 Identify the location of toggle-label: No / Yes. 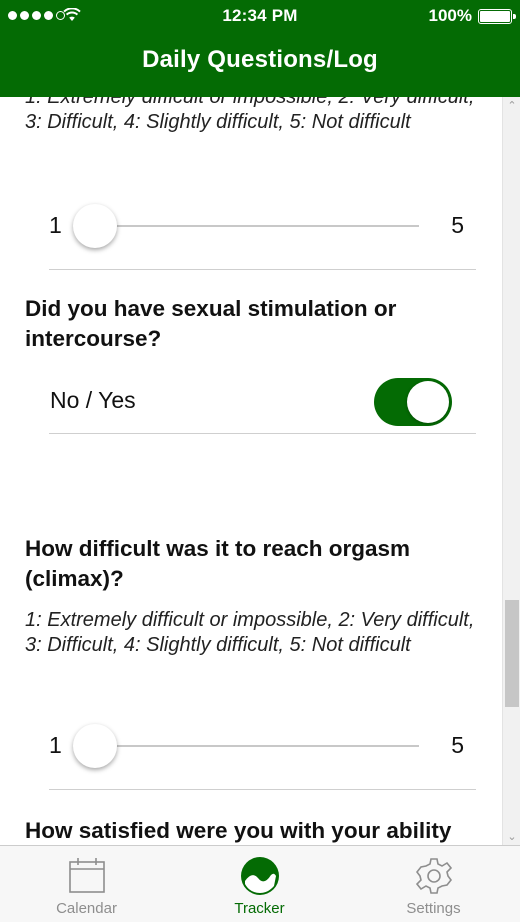
(93, 400).